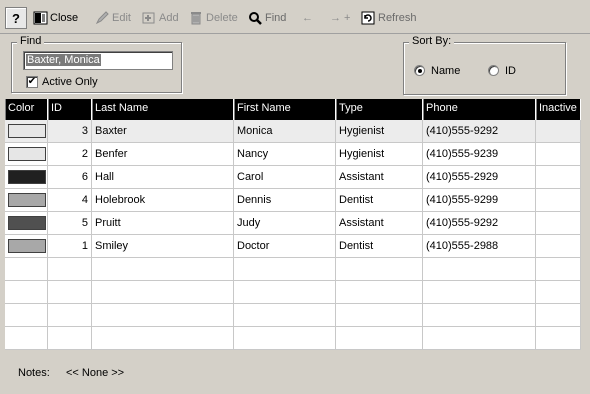 Image resolution: width=590 pixels, height=394 pixels. I want to click on table-row: 6 Hall Carol Assistant (410)555-2929, so click(293, 177).